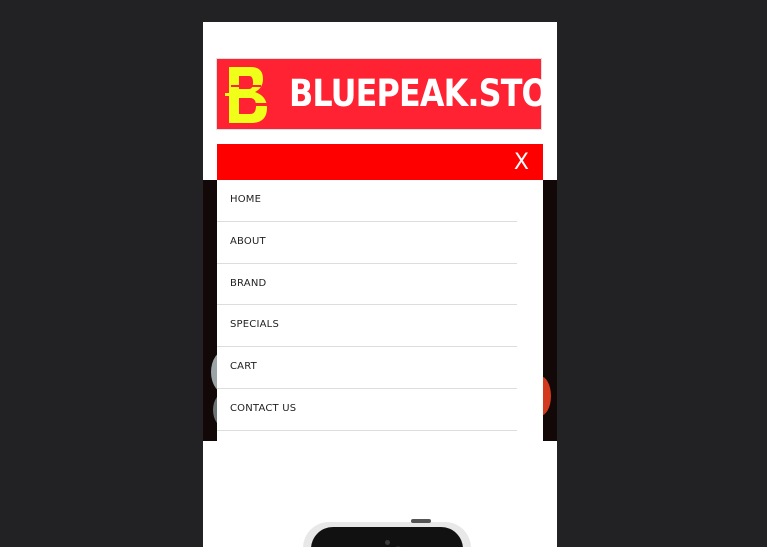 This screenshot has height=547, width=767. I want to click on nav-item-brand: BRAND, so click(367, 285).